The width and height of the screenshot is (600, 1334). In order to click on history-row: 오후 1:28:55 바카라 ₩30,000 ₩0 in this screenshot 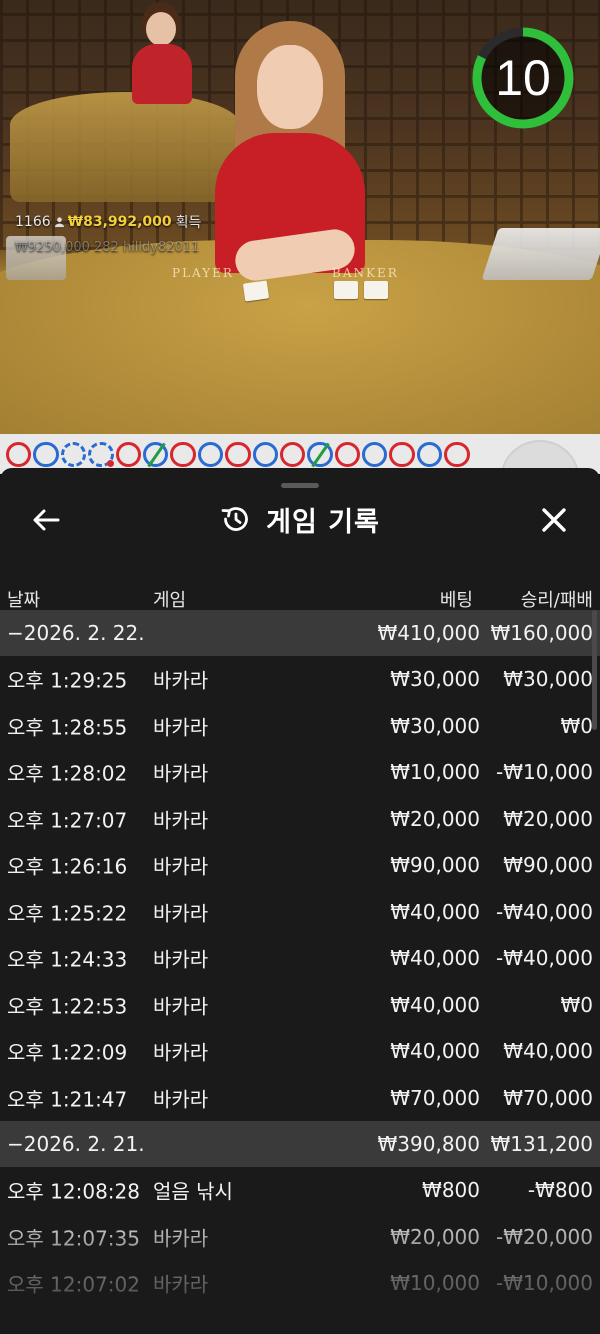, I will do `click(300, 726)`.